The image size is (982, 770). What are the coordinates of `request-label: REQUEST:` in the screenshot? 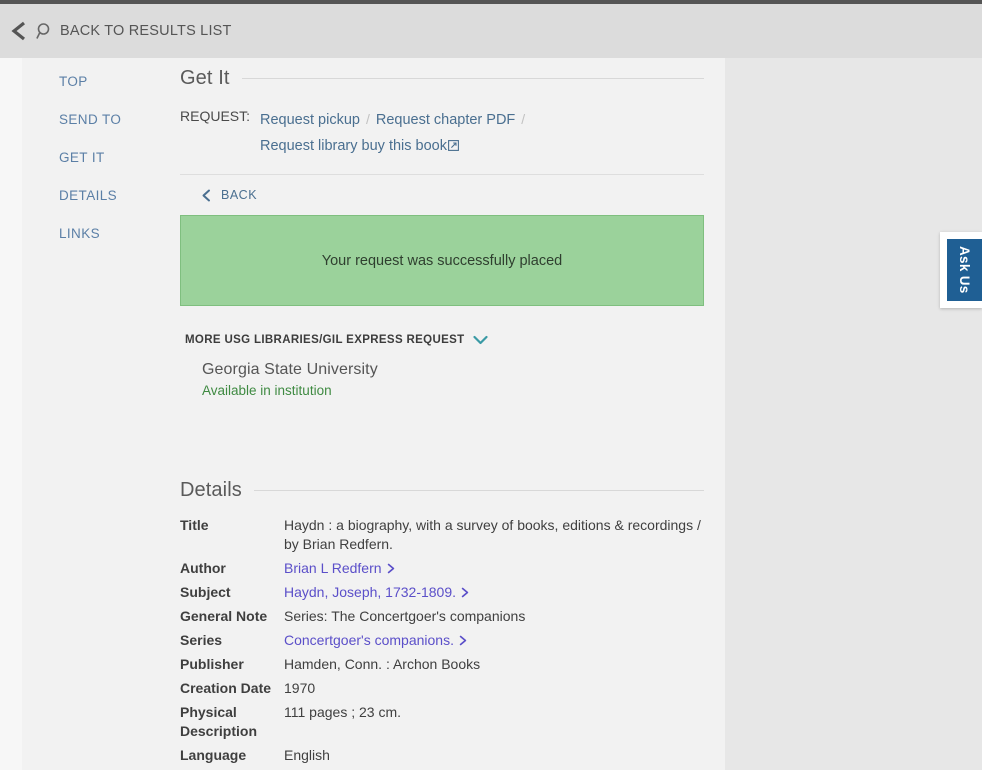 It's located at (215, 116).